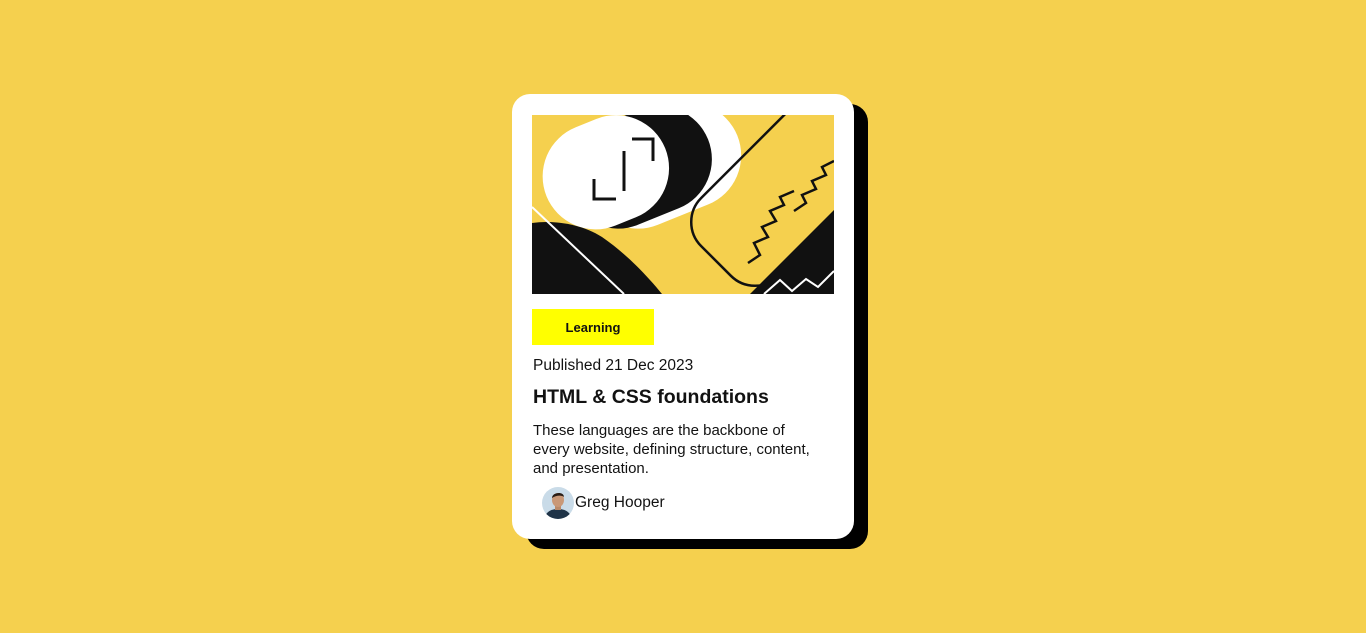  Describe the element at coordinates (651, 397) in the screenshot. I see `card-title: HTML & CSS foundations` at that location.